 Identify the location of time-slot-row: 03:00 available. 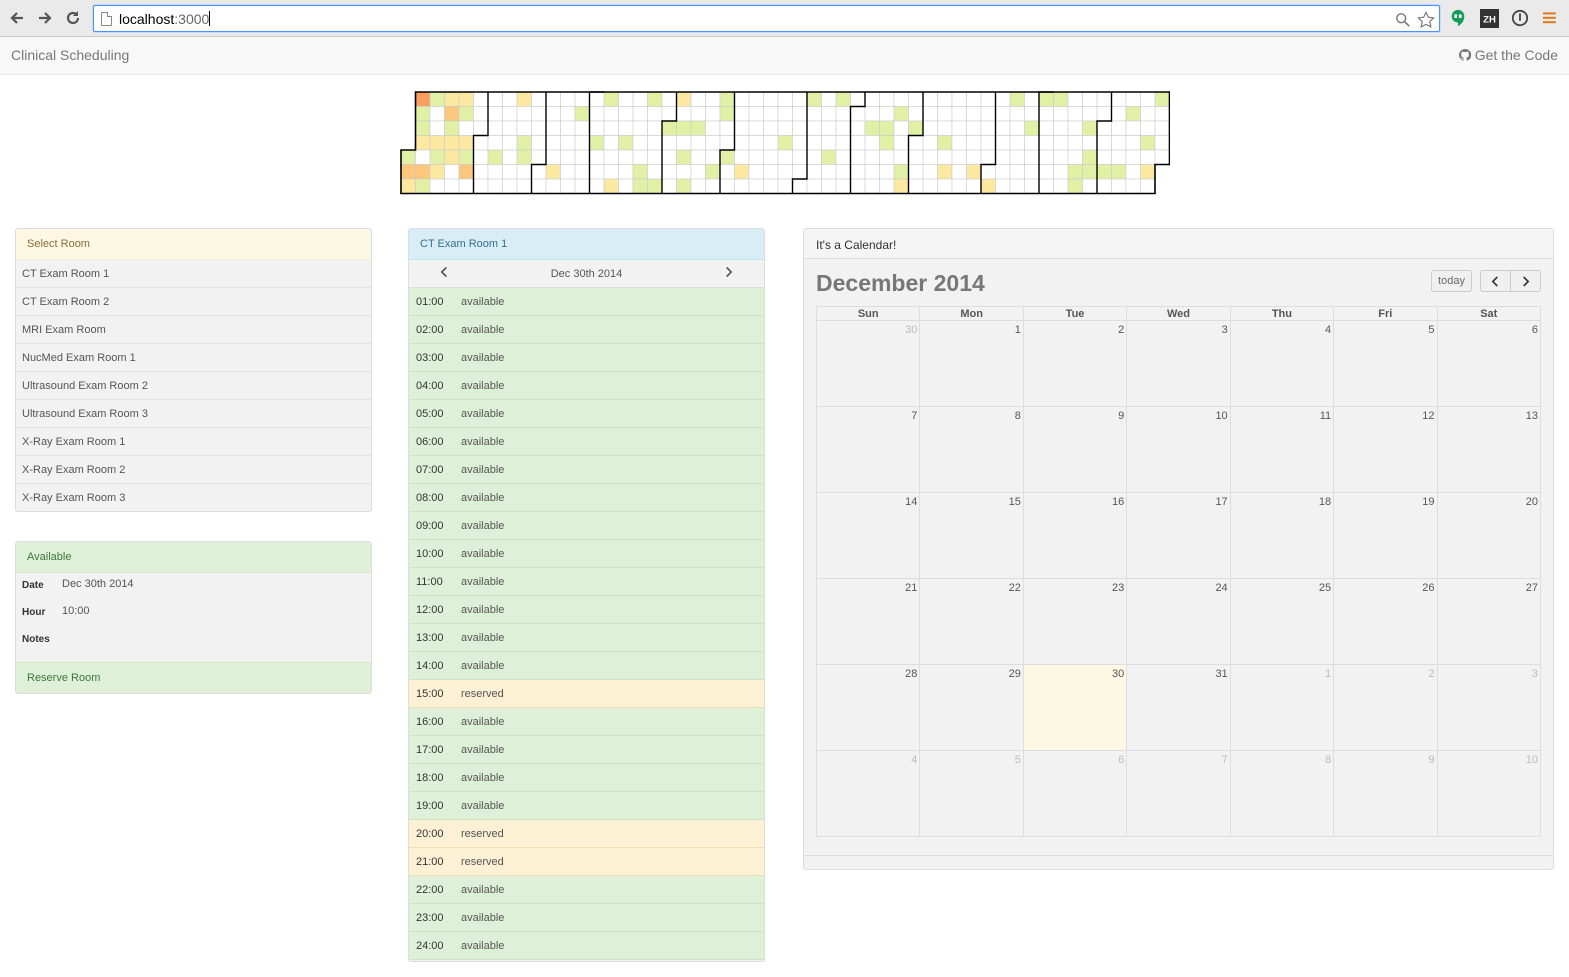
(586, 358).